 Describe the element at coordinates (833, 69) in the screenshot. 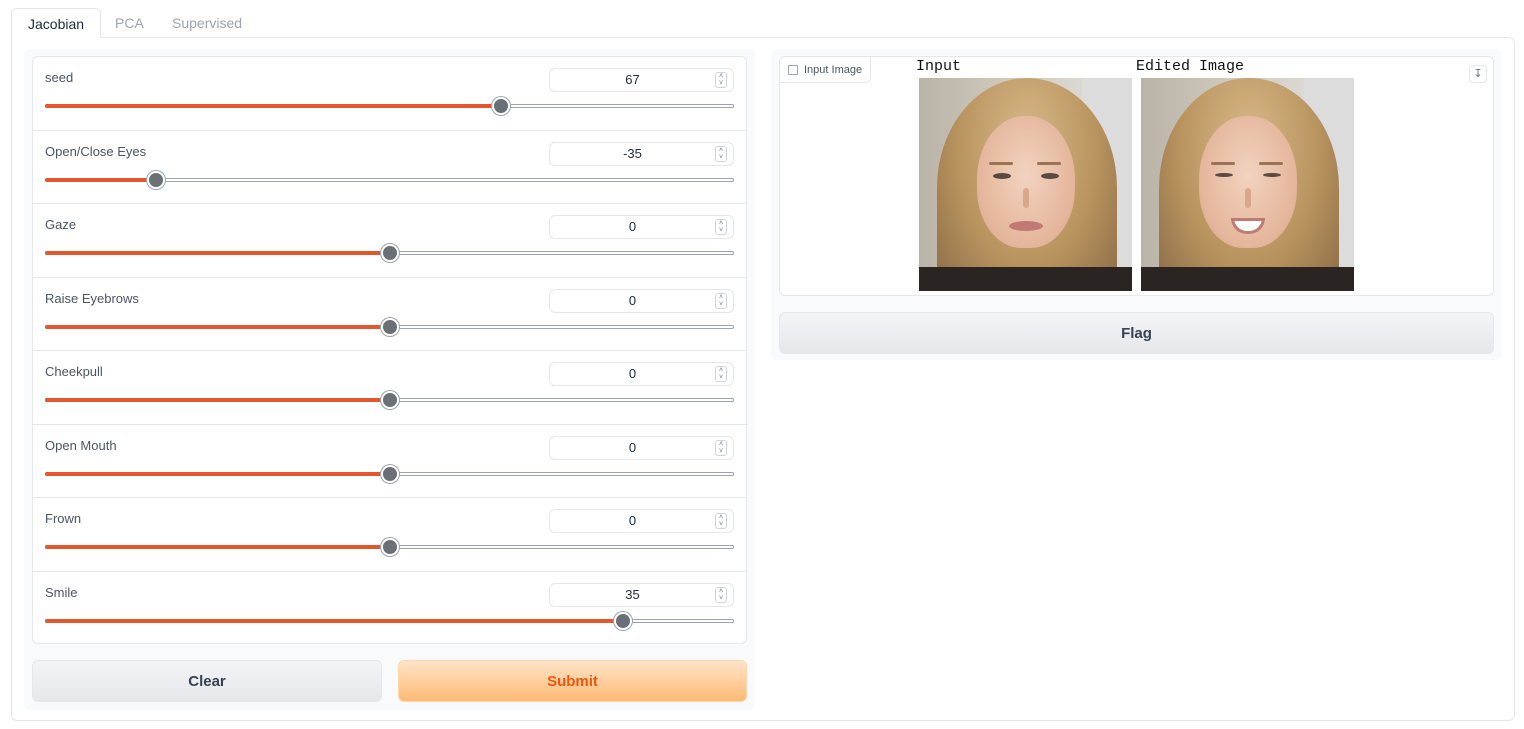

I see `image-label-text: Input Image` at that location.